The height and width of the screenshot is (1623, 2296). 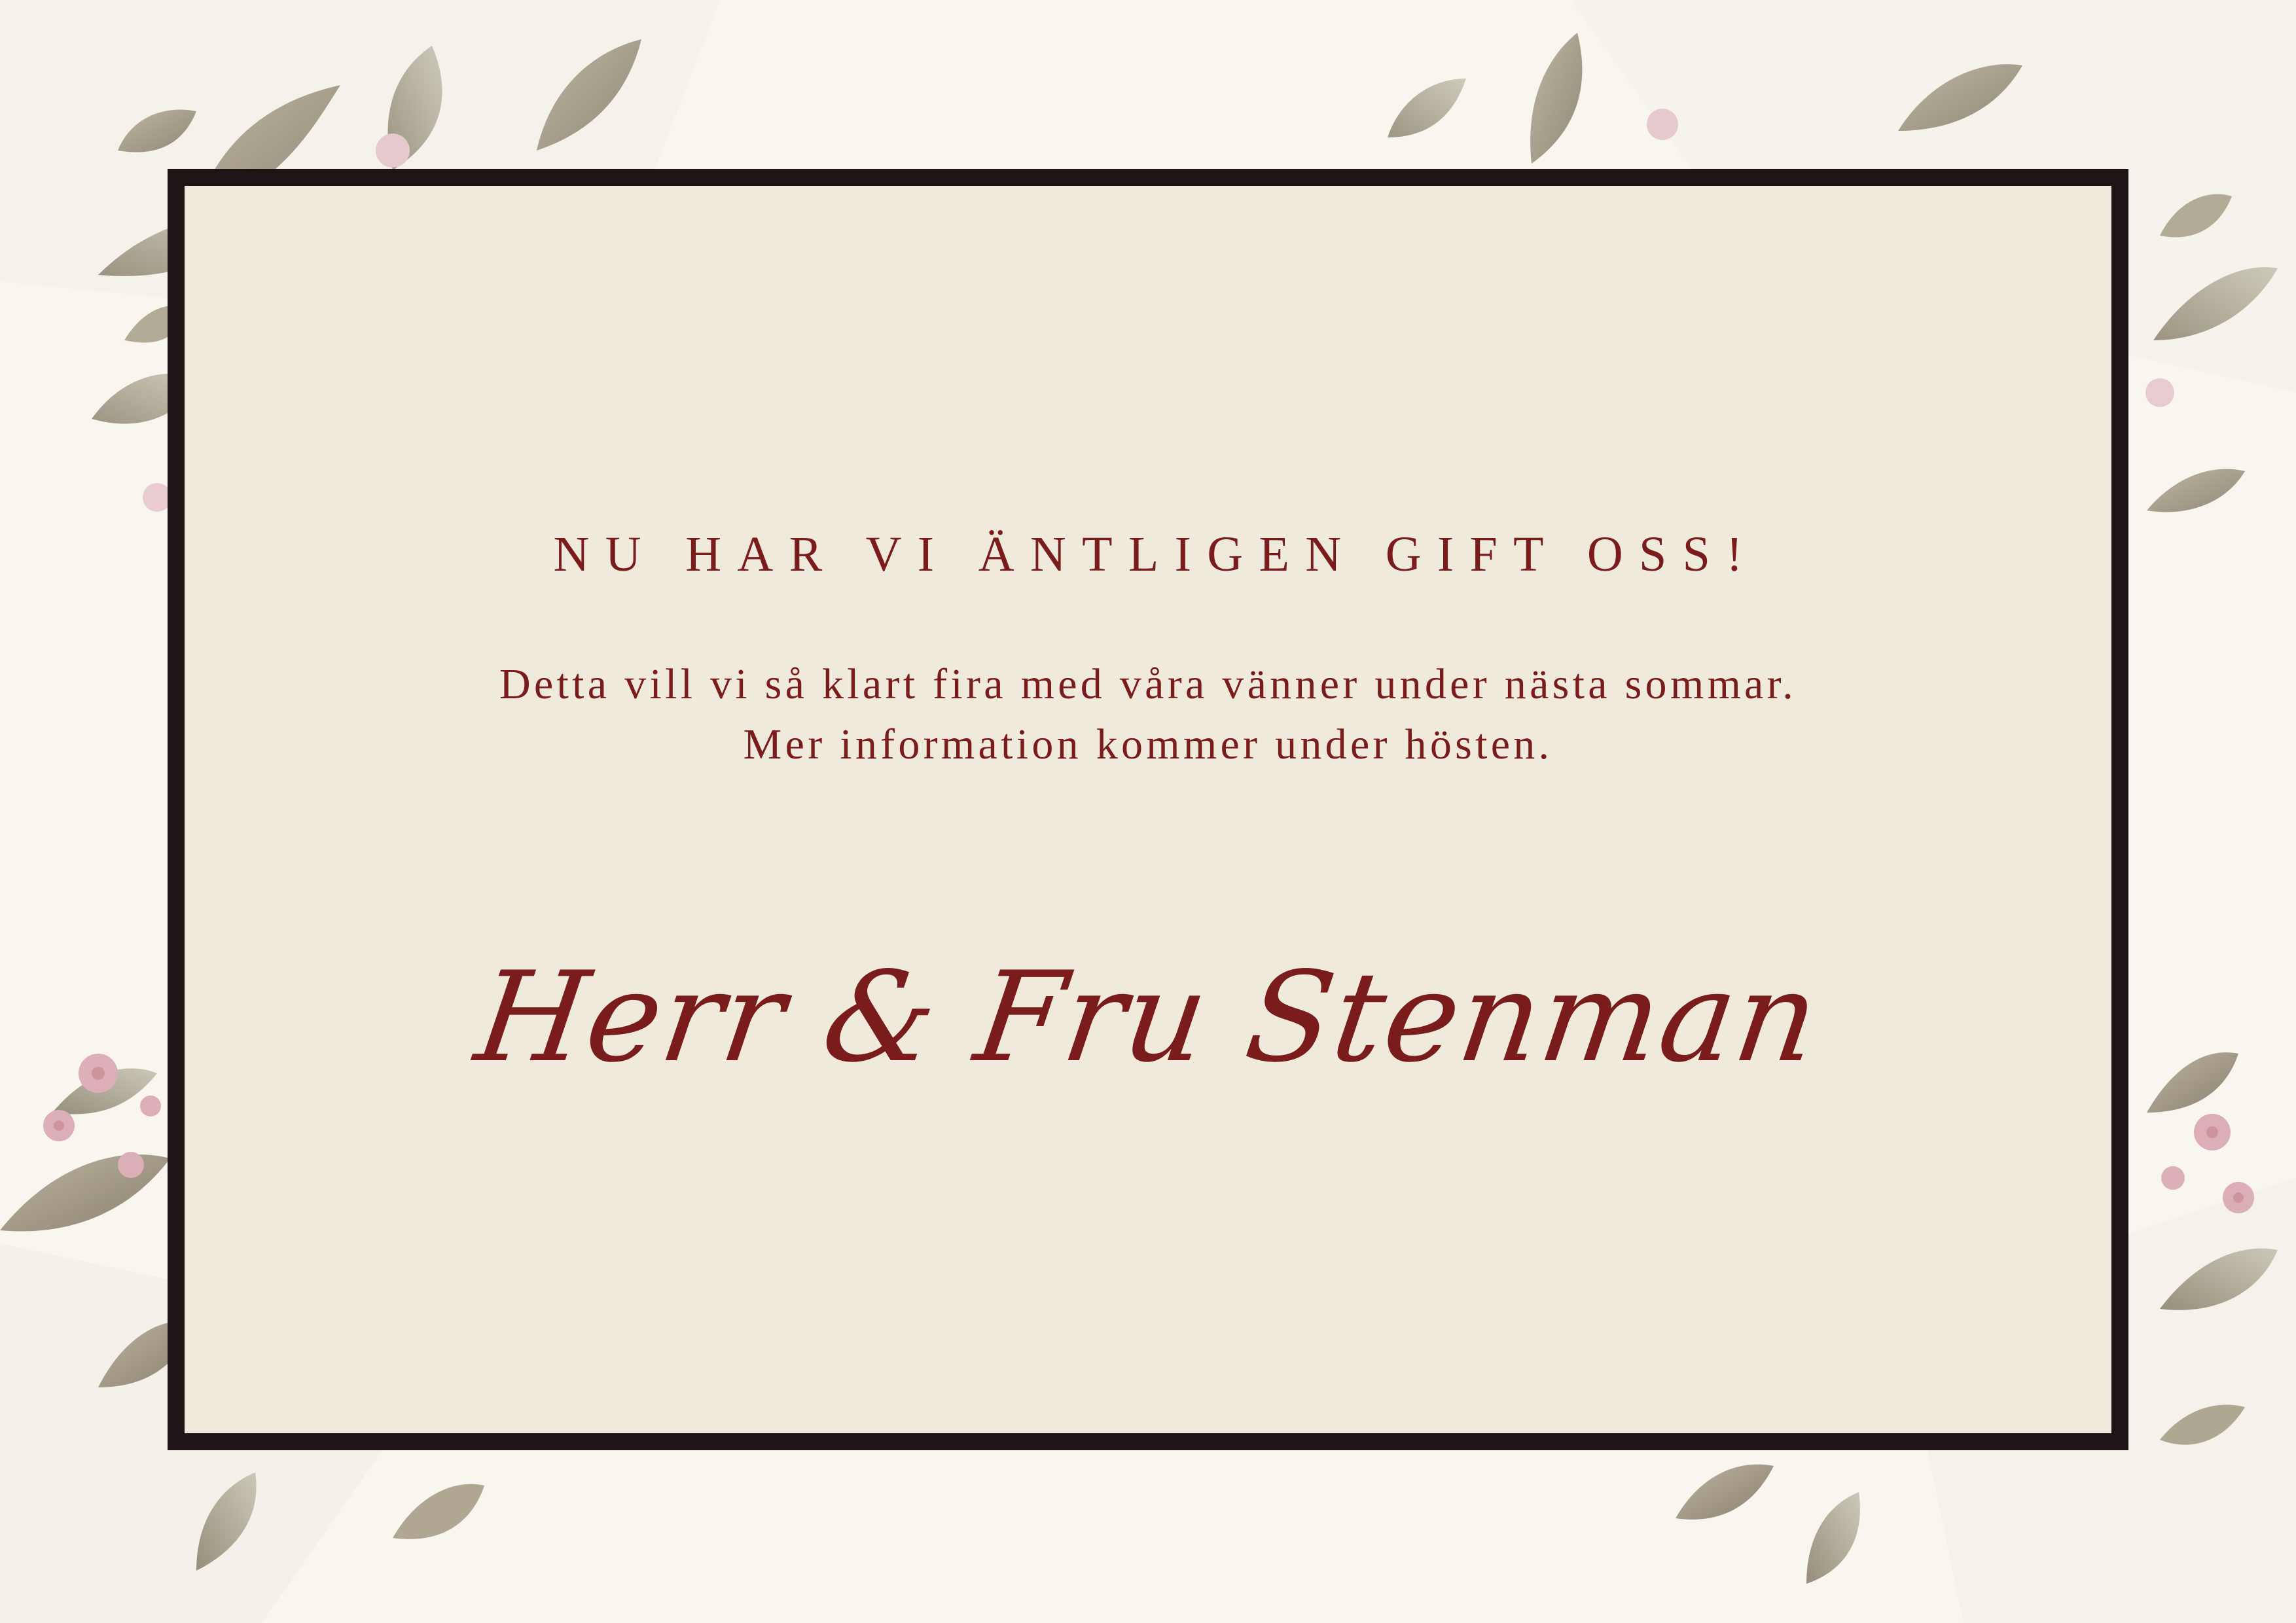 I want to click on message-line-2: Mer information kommer under hösten., so click(x=1148, y=744).